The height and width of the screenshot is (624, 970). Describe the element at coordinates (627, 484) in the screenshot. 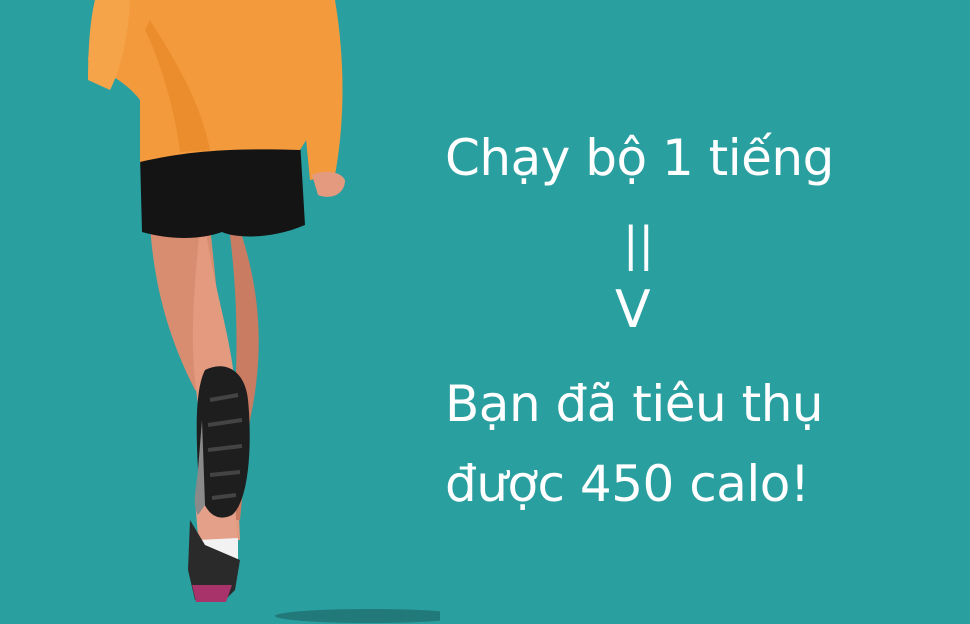

I see `result-line-2: được 450 calo!` at that location.